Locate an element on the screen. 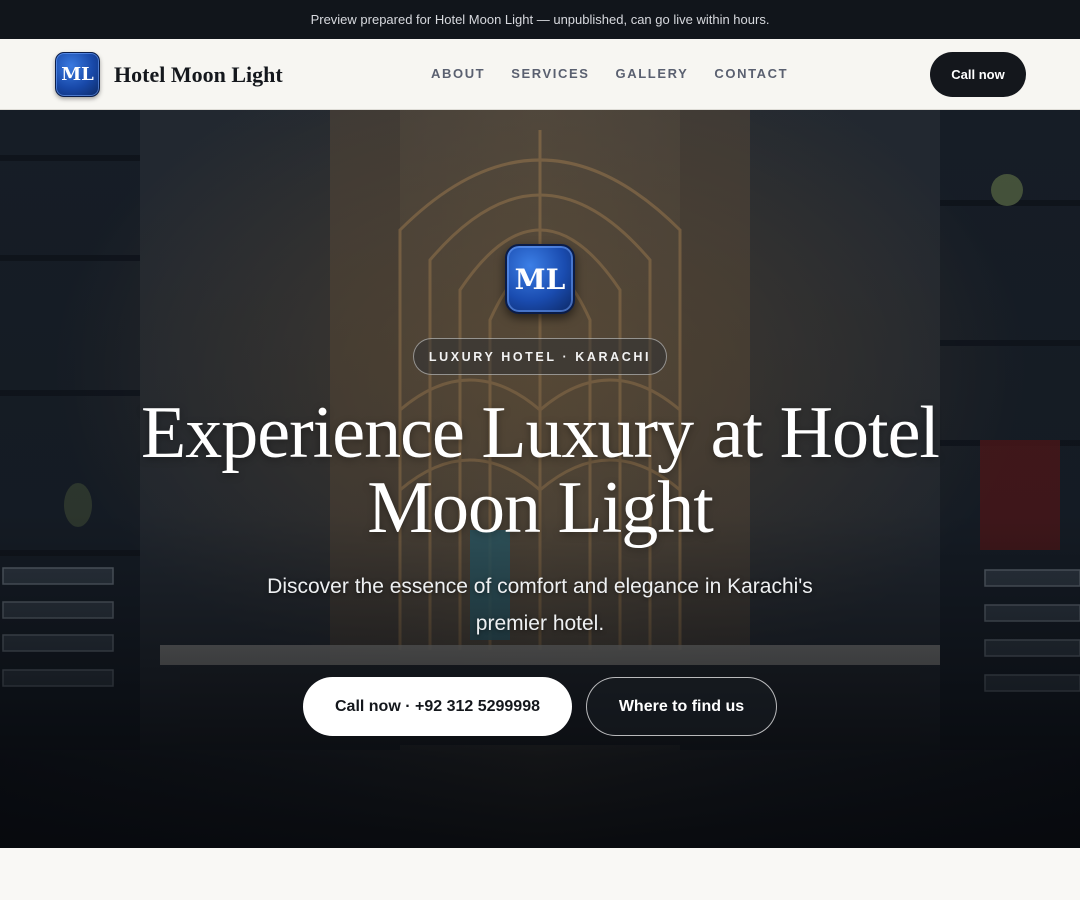  find-us-button: Where to find us is located at coordinates (681, 706).